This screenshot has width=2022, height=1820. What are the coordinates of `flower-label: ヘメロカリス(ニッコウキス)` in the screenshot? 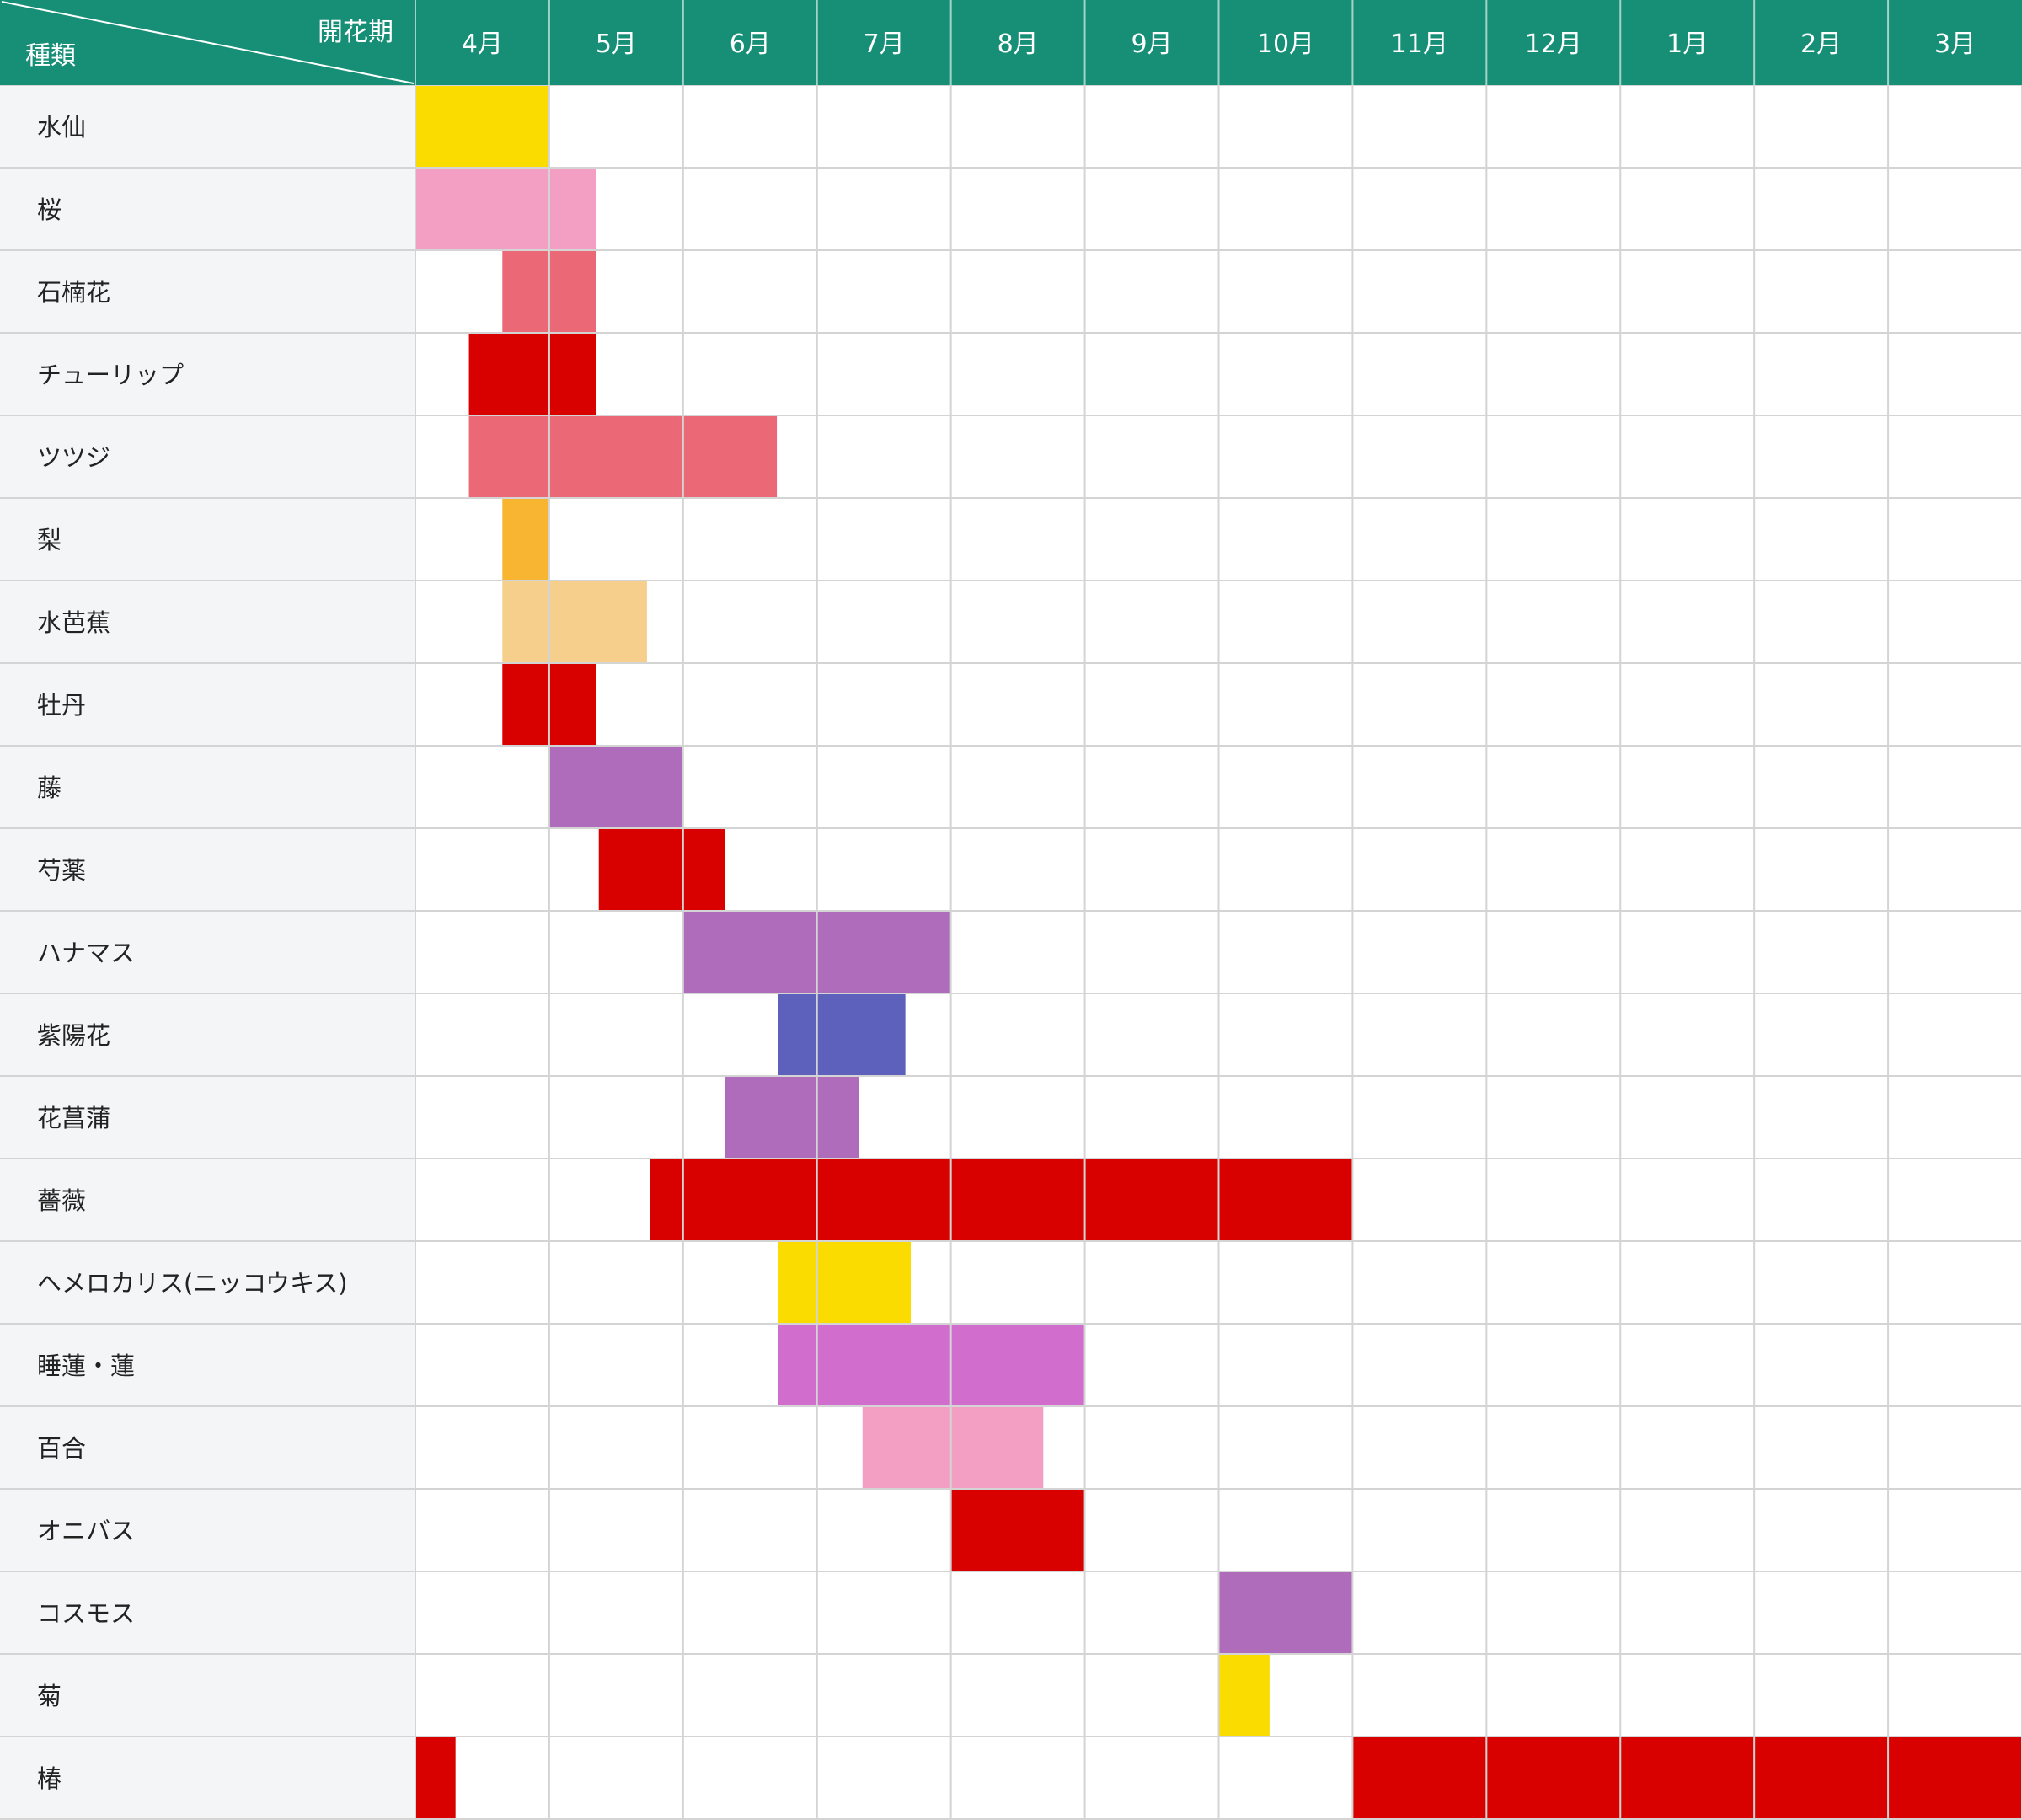 It's located at (192, 1283).